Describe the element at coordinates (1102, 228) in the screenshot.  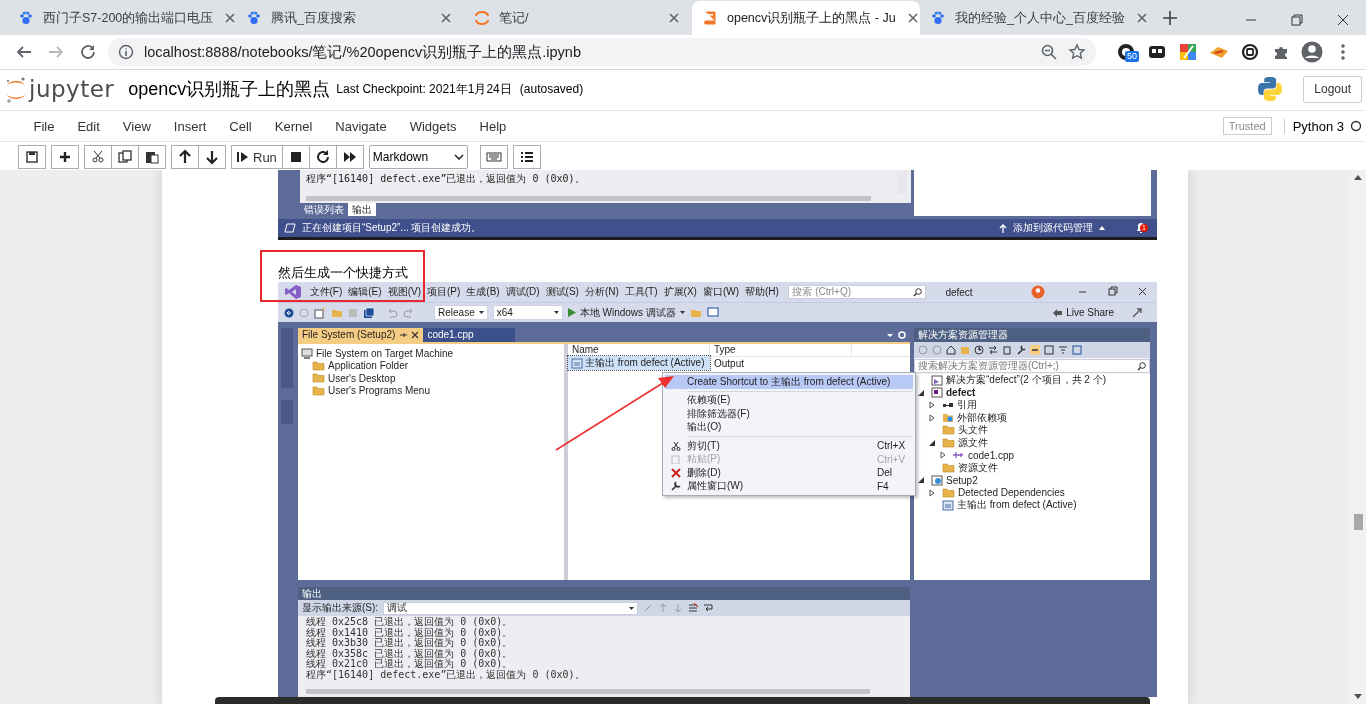
I see `caret-icon` at that location.